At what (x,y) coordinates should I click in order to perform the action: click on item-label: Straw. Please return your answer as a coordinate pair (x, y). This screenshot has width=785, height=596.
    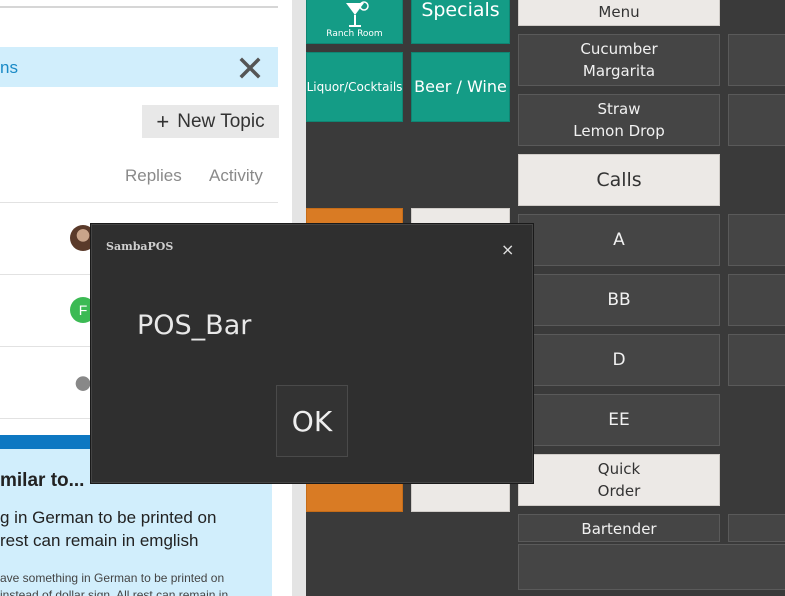
    Looking at the image, I should click on (619, 109).